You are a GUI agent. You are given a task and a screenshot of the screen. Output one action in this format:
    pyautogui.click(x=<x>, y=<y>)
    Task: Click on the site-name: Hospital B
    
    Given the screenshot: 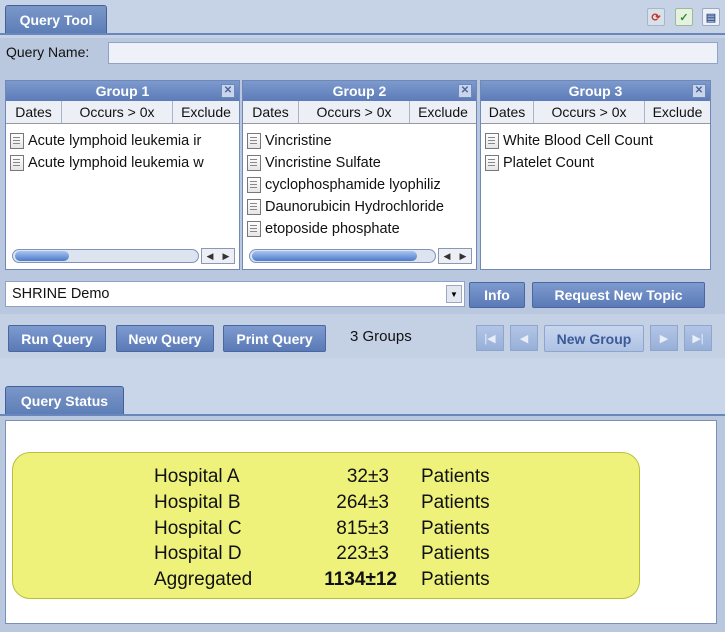 What is the action you would take?
    pyautogui.click(x=197, y=502)
    